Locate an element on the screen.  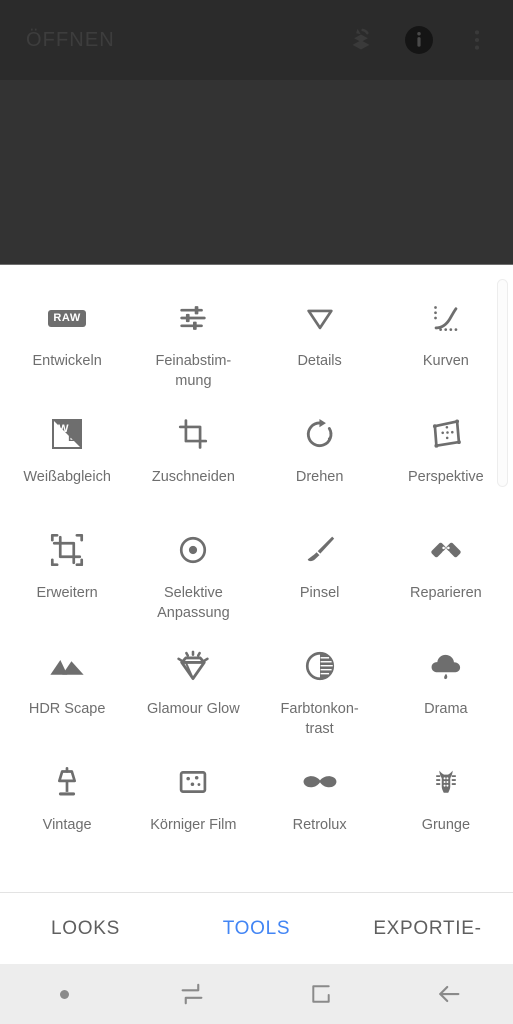
tool-label: Drehen is located at coordinates (319, 477).